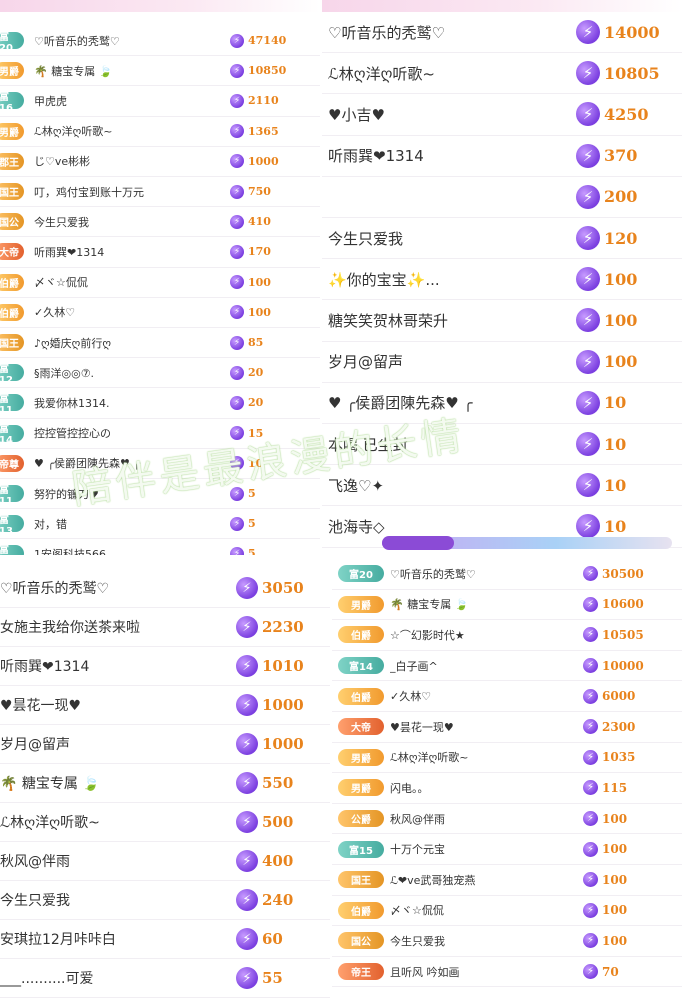 Image resolution: width=682 pixels, height=1000 pixels. Describe the element at coordinates (252, 551) in the screenshot. I see `contribution-value: 5` at that location.